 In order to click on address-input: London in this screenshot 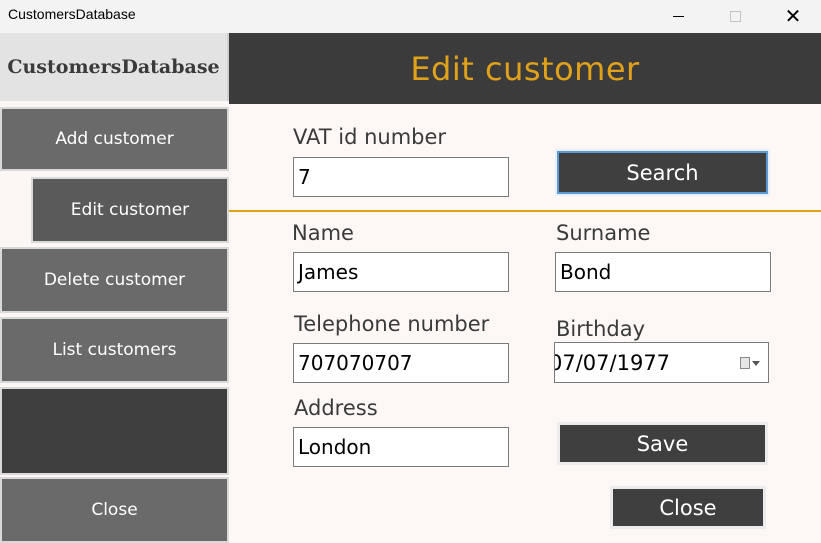, I will do `click(401, 447)`.